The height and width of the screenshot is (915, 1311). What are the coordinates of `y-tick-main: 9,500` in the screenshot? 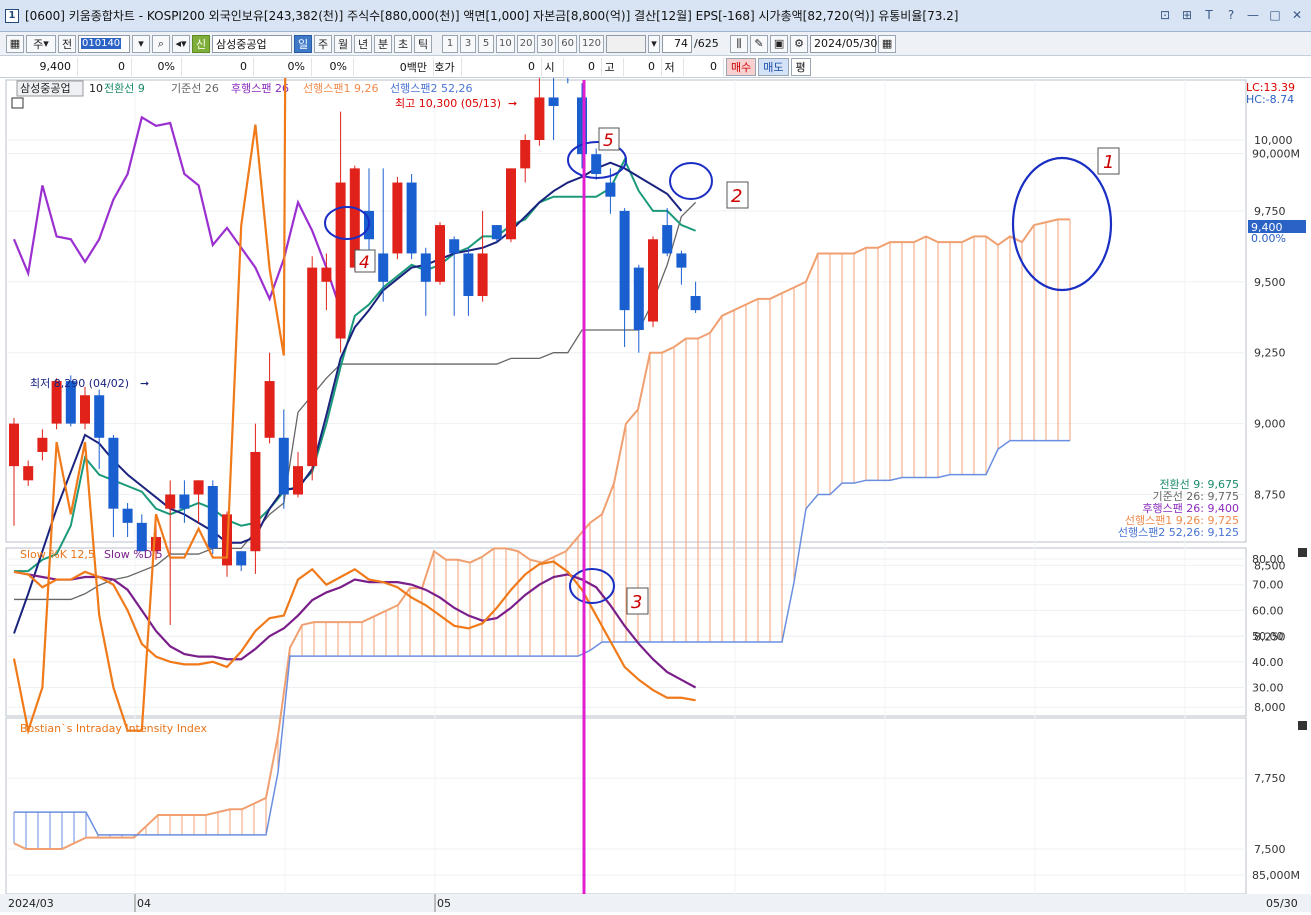 It's located at (1270, 282).